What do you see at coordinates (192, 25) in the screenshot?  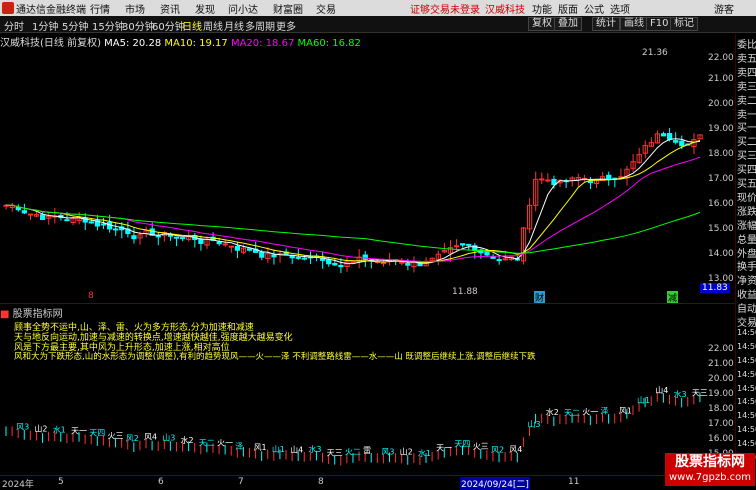 I see `period-daily: 日线` at bounding box center [192, 25].